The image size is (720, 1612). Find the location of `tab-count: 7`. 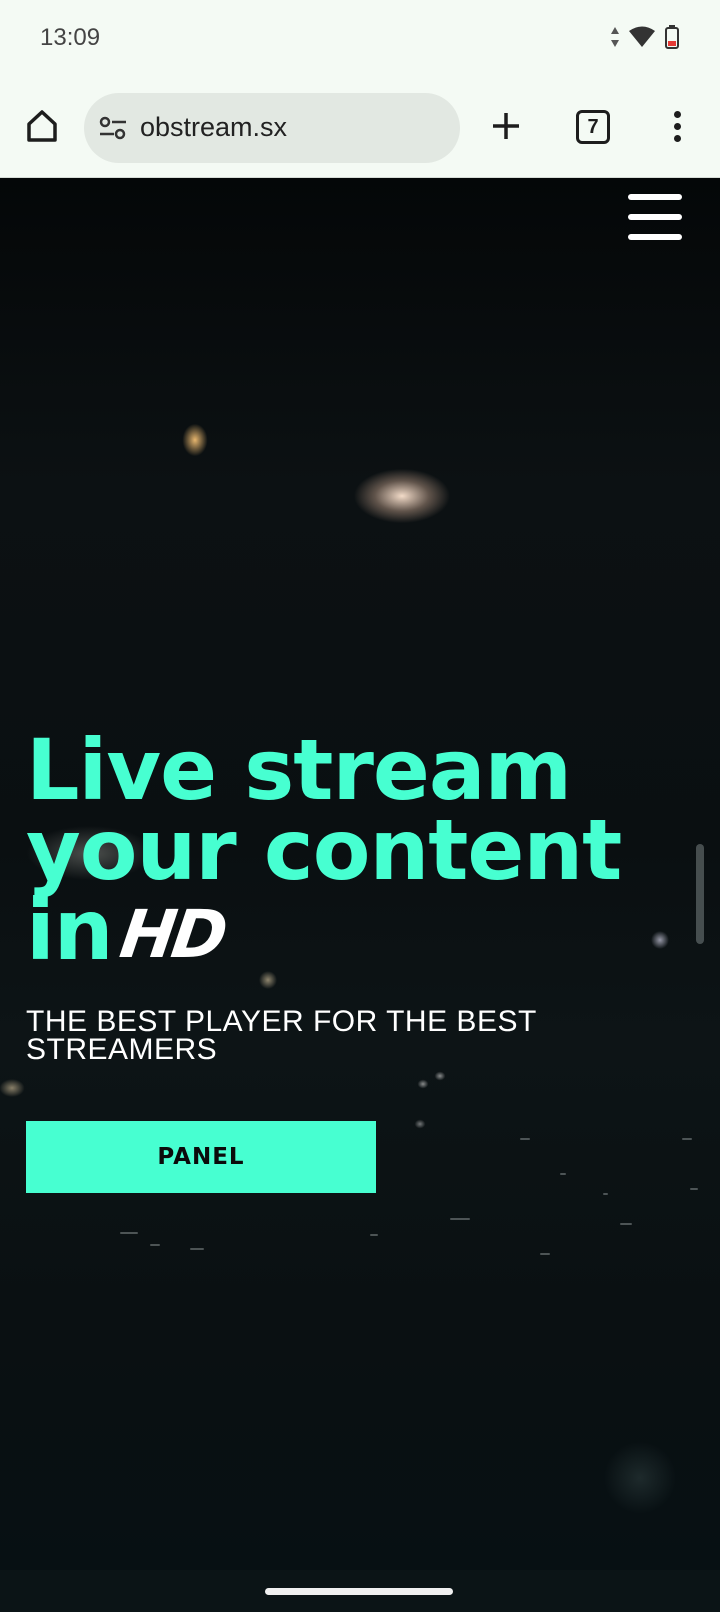

tab-count: 7 is located at coordinates (593, 126).